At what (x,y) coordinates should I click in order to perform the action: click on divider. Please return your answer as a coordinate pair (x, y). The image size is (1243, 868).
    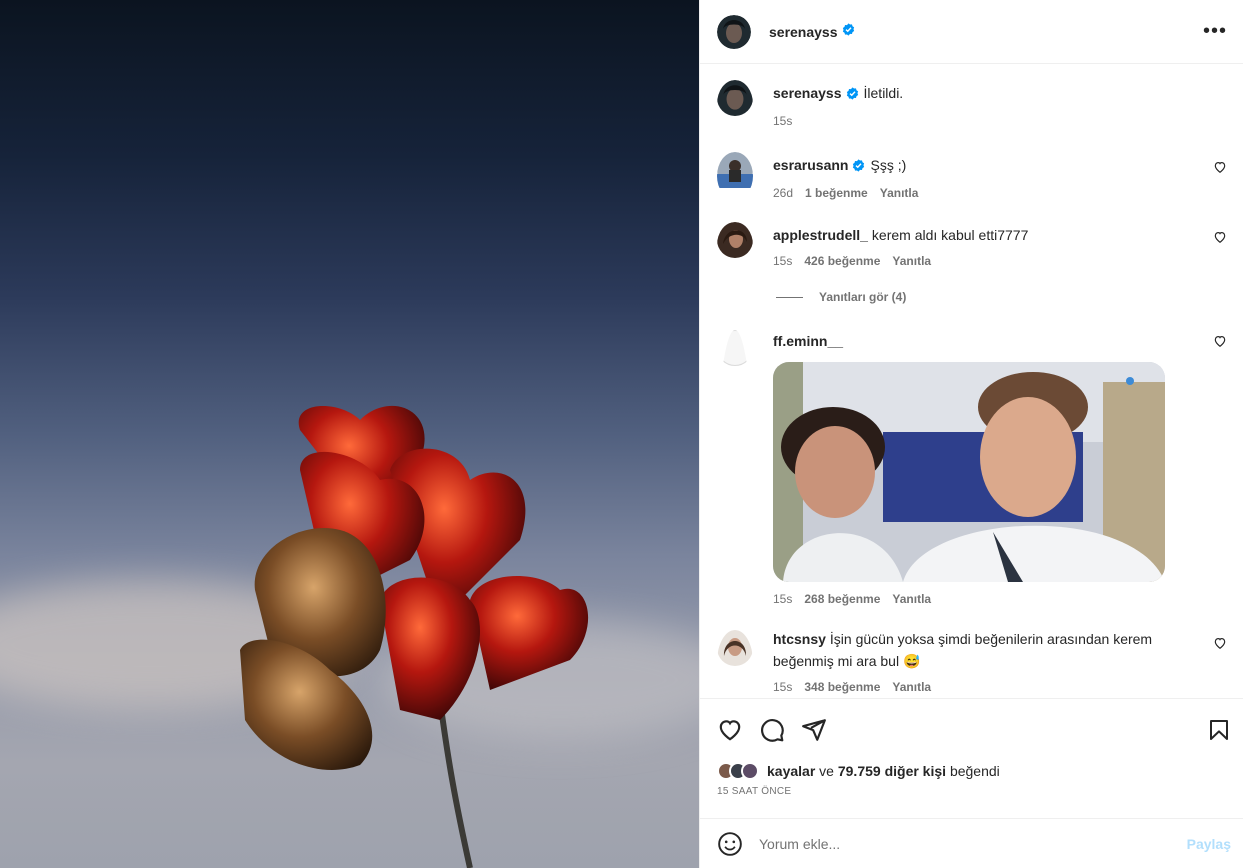
    Looking at the image, I should click on (789, 297).